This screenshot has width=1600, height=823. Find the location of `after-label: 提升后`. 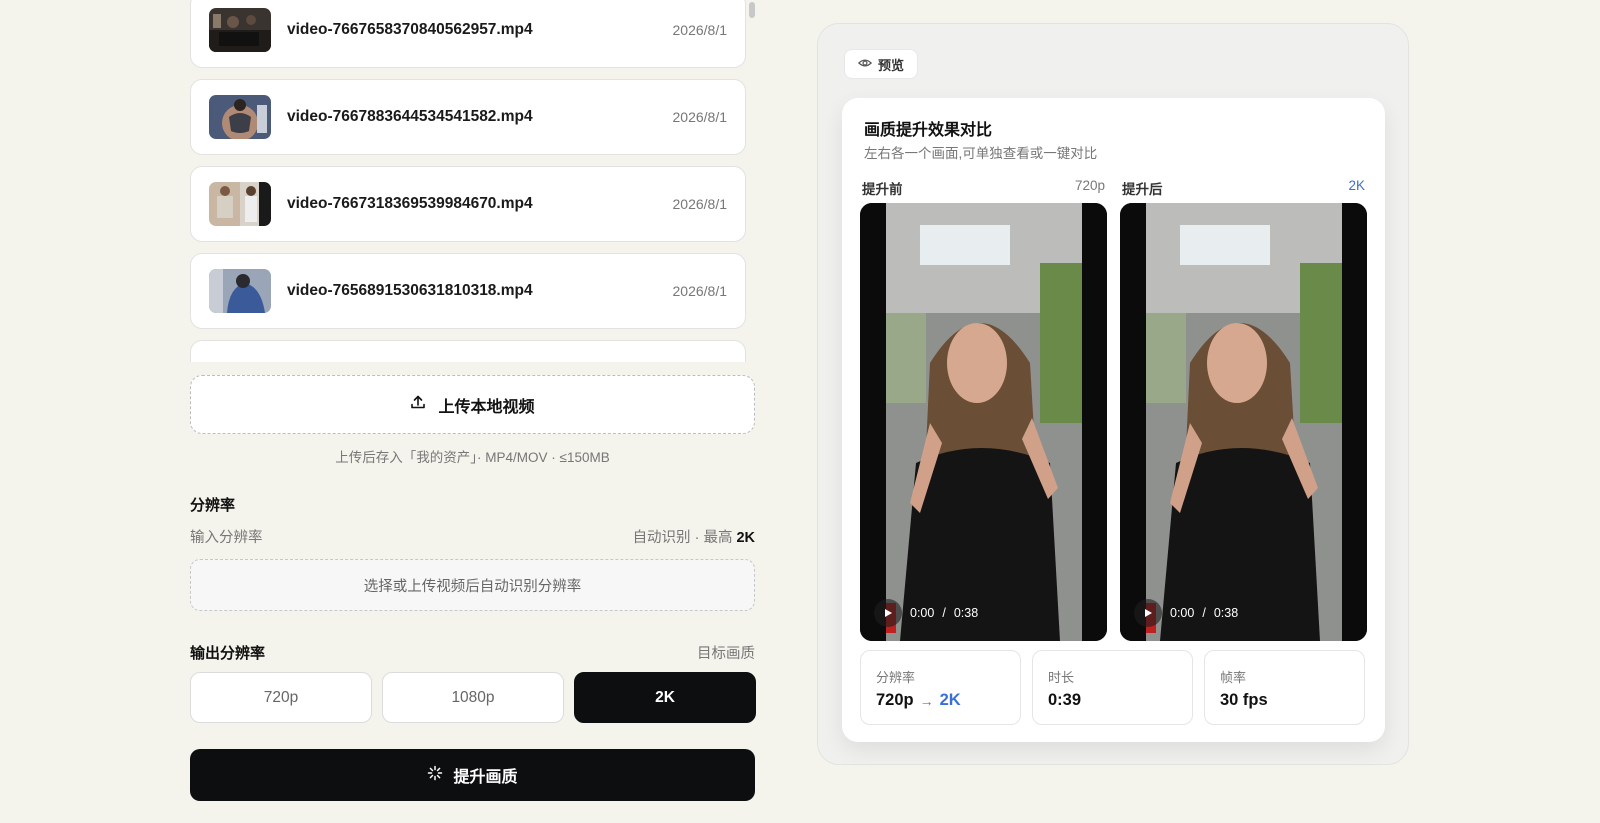

after-label: 提升后 is located at coordinates (1142, 189).